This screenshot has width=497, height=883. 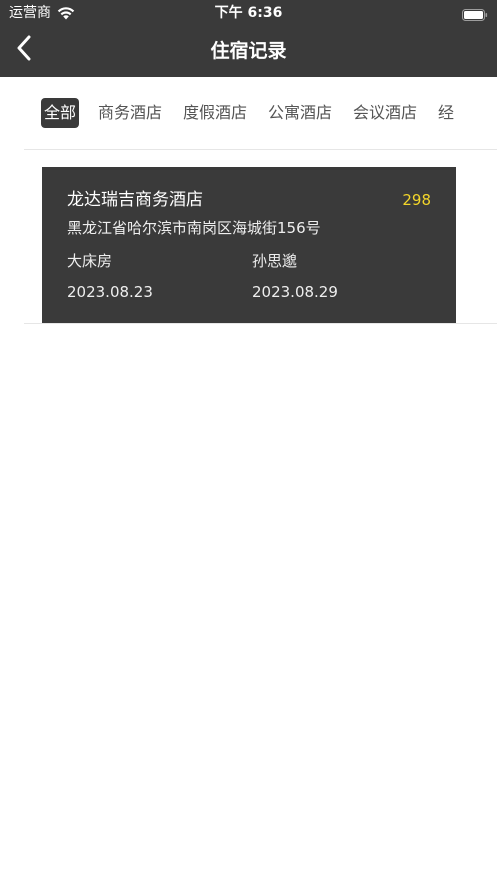 I want to click on hotel-name: 龙达瑞吉商务酒店, so click(x=135, y=200).